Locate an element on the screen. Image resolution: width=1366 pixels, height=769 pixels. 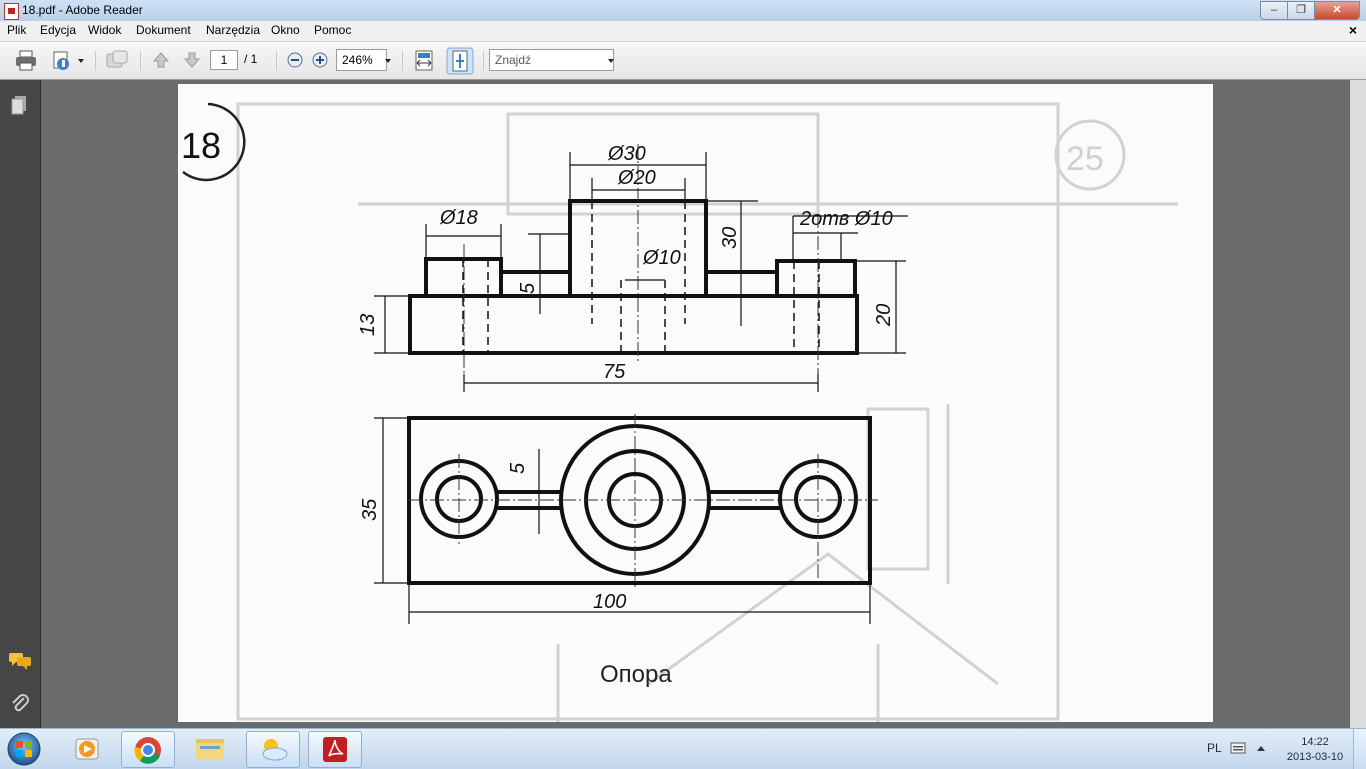
show-desktop-button is located at coordinates (1359, 749).